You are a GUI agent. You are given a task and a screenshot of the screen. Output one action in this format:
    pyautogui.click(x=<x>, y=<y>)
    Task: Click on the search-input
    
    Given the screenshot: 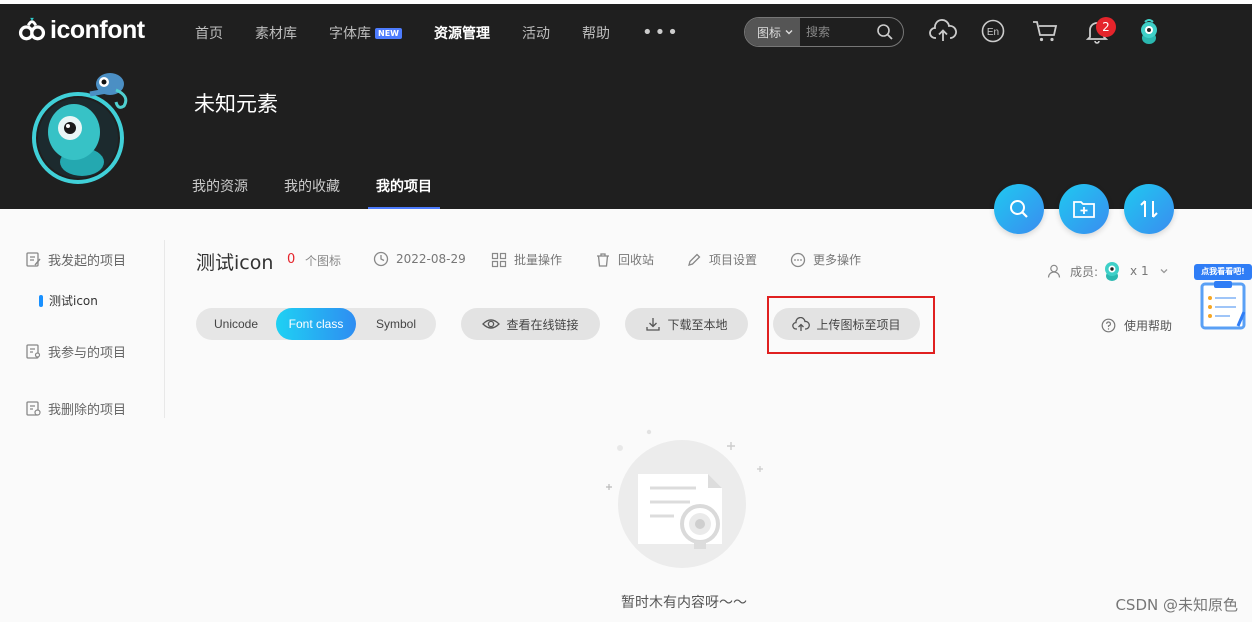 What is the action you would take?
    pyautogui.click(x=840, y=32)
    